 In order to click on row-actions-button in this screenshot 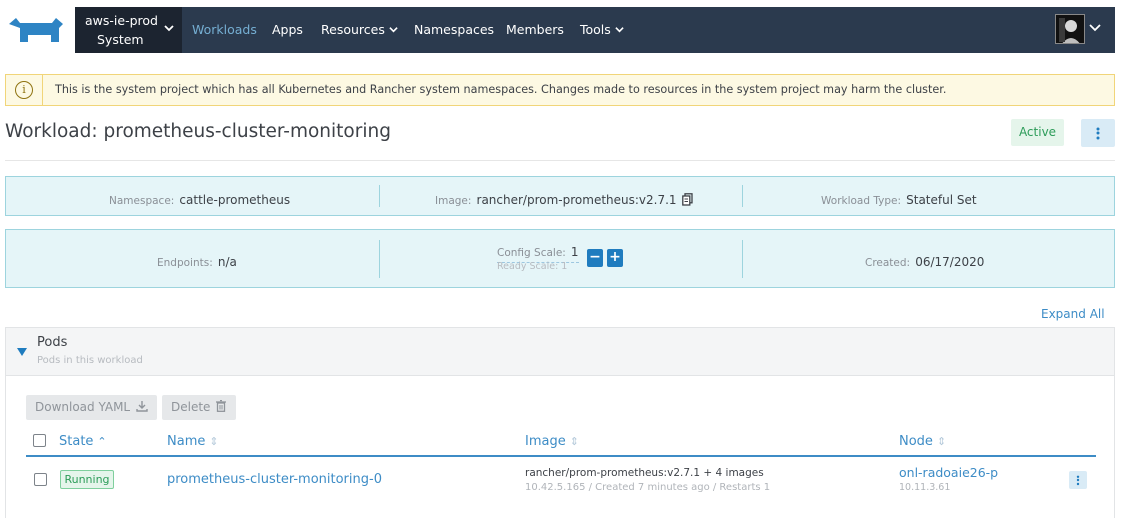, I will do `click(1078, 480)`.